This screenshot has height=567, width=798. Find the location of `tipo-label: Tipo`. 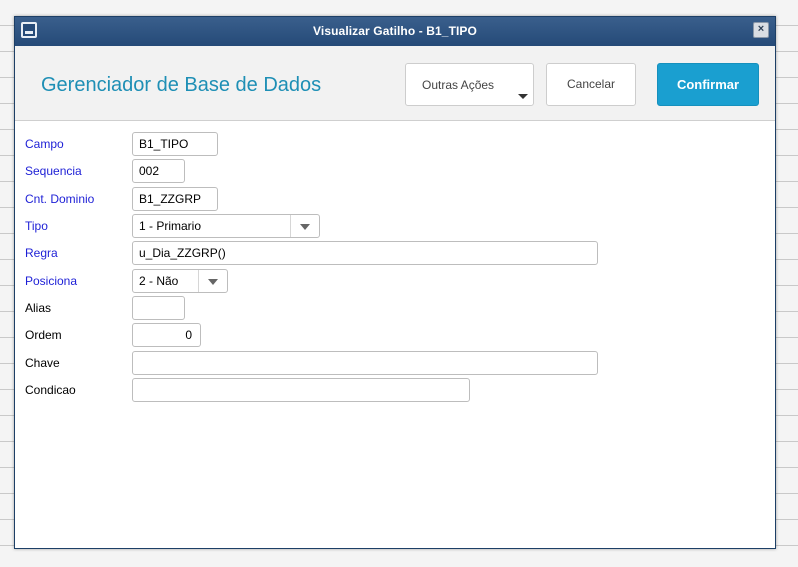

tipo-label: Tipo is located at coordinates (36, 226).